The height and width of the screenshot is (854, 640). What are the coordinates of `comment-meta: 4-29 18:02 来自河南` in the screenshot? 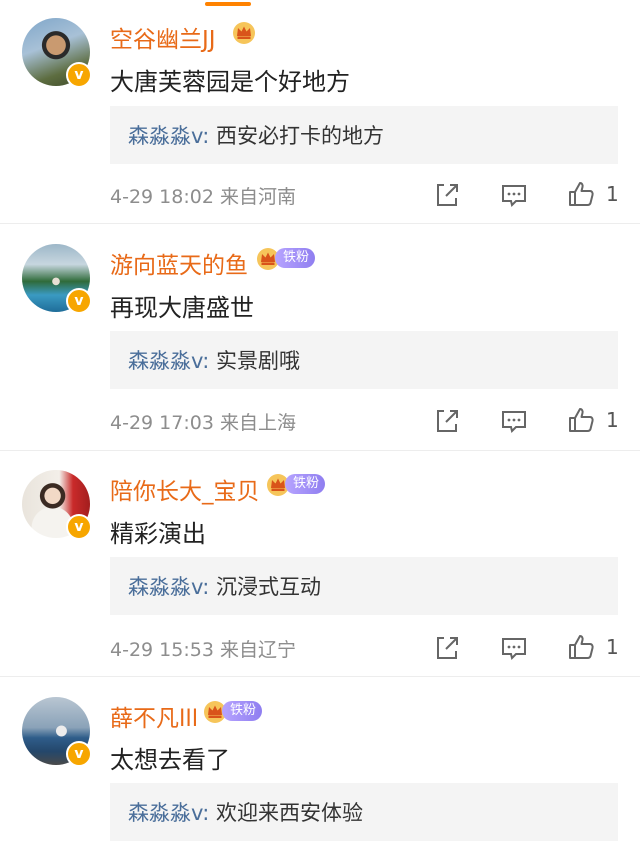 It's located at (203, 195).